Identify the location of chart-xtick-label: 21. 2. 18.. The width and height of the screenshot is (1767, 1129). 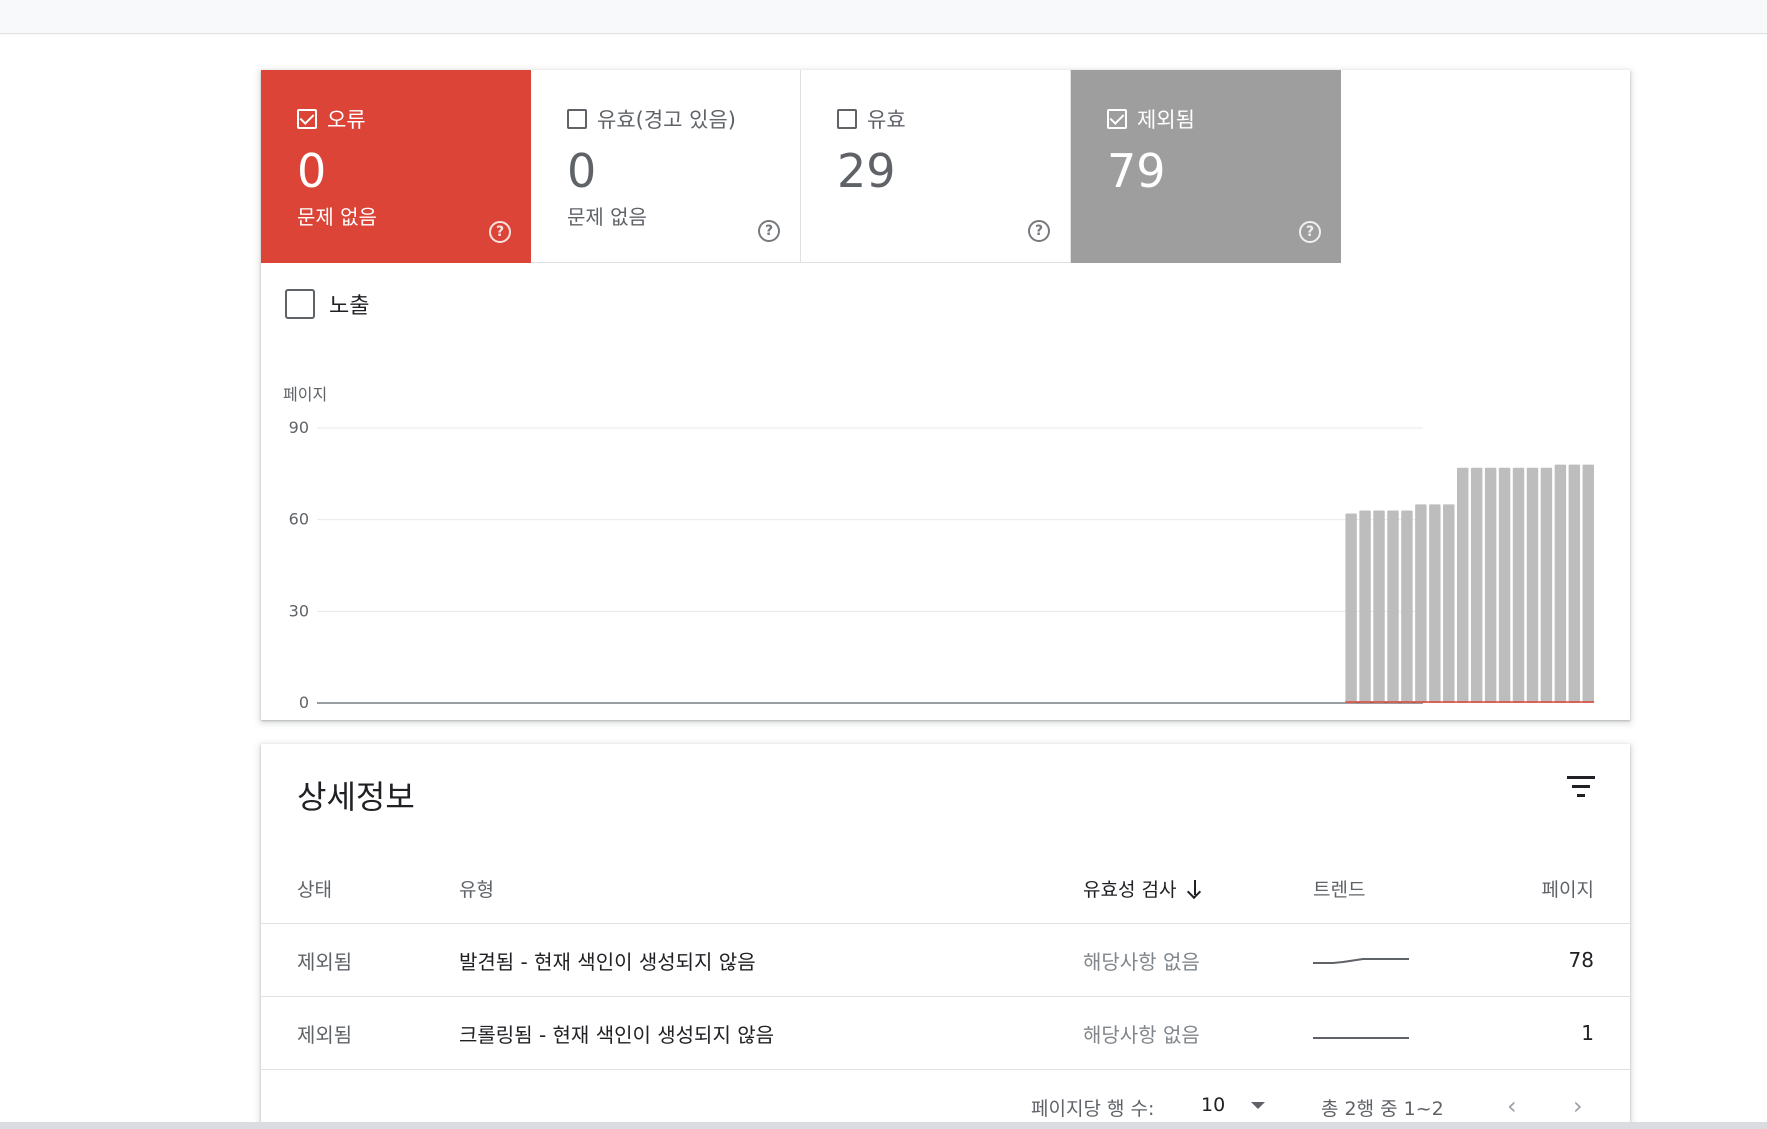
(672, 718).